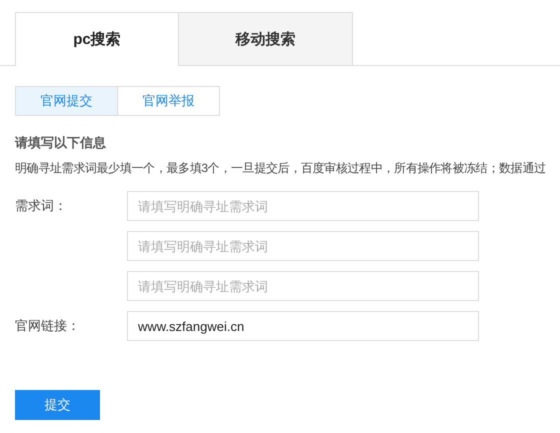  Describe the element at coordinates (265, 38) in the screenshot. I see `tab: 移动搜索` at that location.